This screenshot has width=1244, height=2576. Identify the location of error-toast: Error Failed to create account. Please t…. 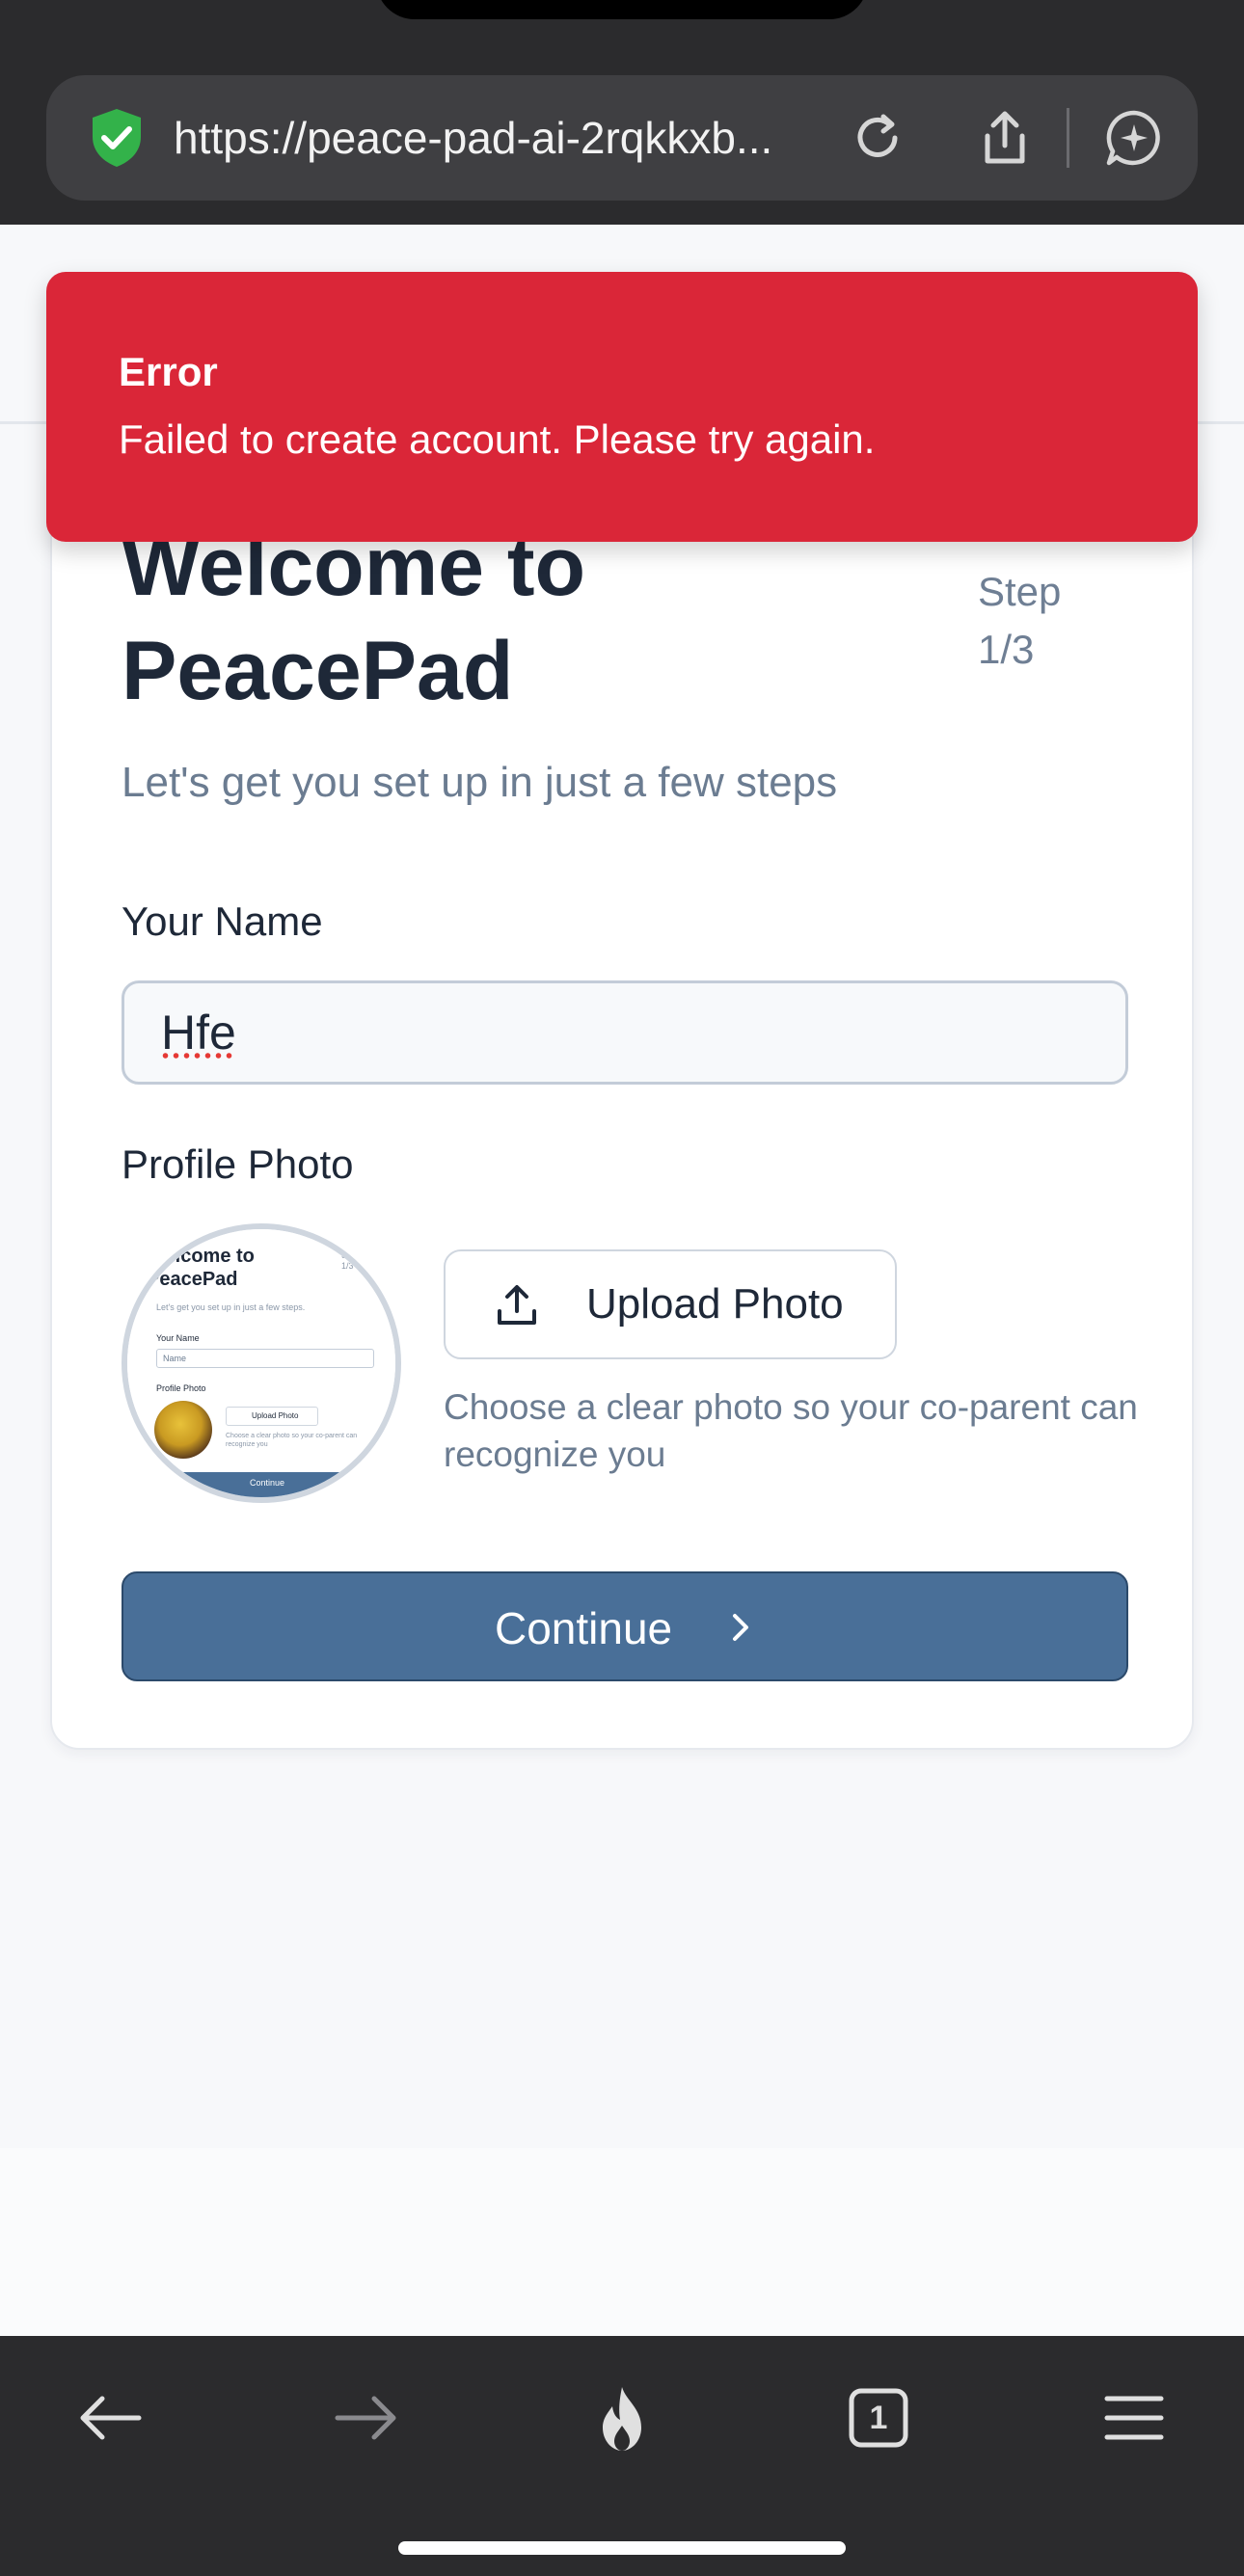
(622, 407).